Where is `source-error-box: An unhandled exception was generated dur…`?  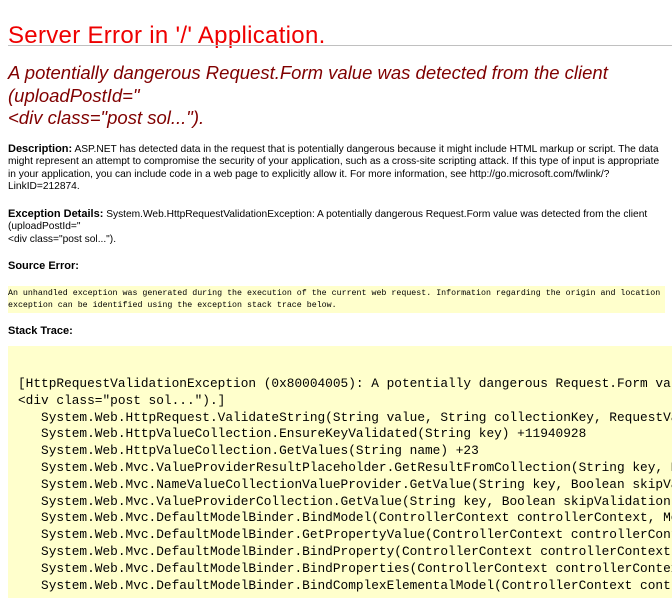
source-error-box: An unhandled exception was generated dur… is located at coordinates (336, 299).